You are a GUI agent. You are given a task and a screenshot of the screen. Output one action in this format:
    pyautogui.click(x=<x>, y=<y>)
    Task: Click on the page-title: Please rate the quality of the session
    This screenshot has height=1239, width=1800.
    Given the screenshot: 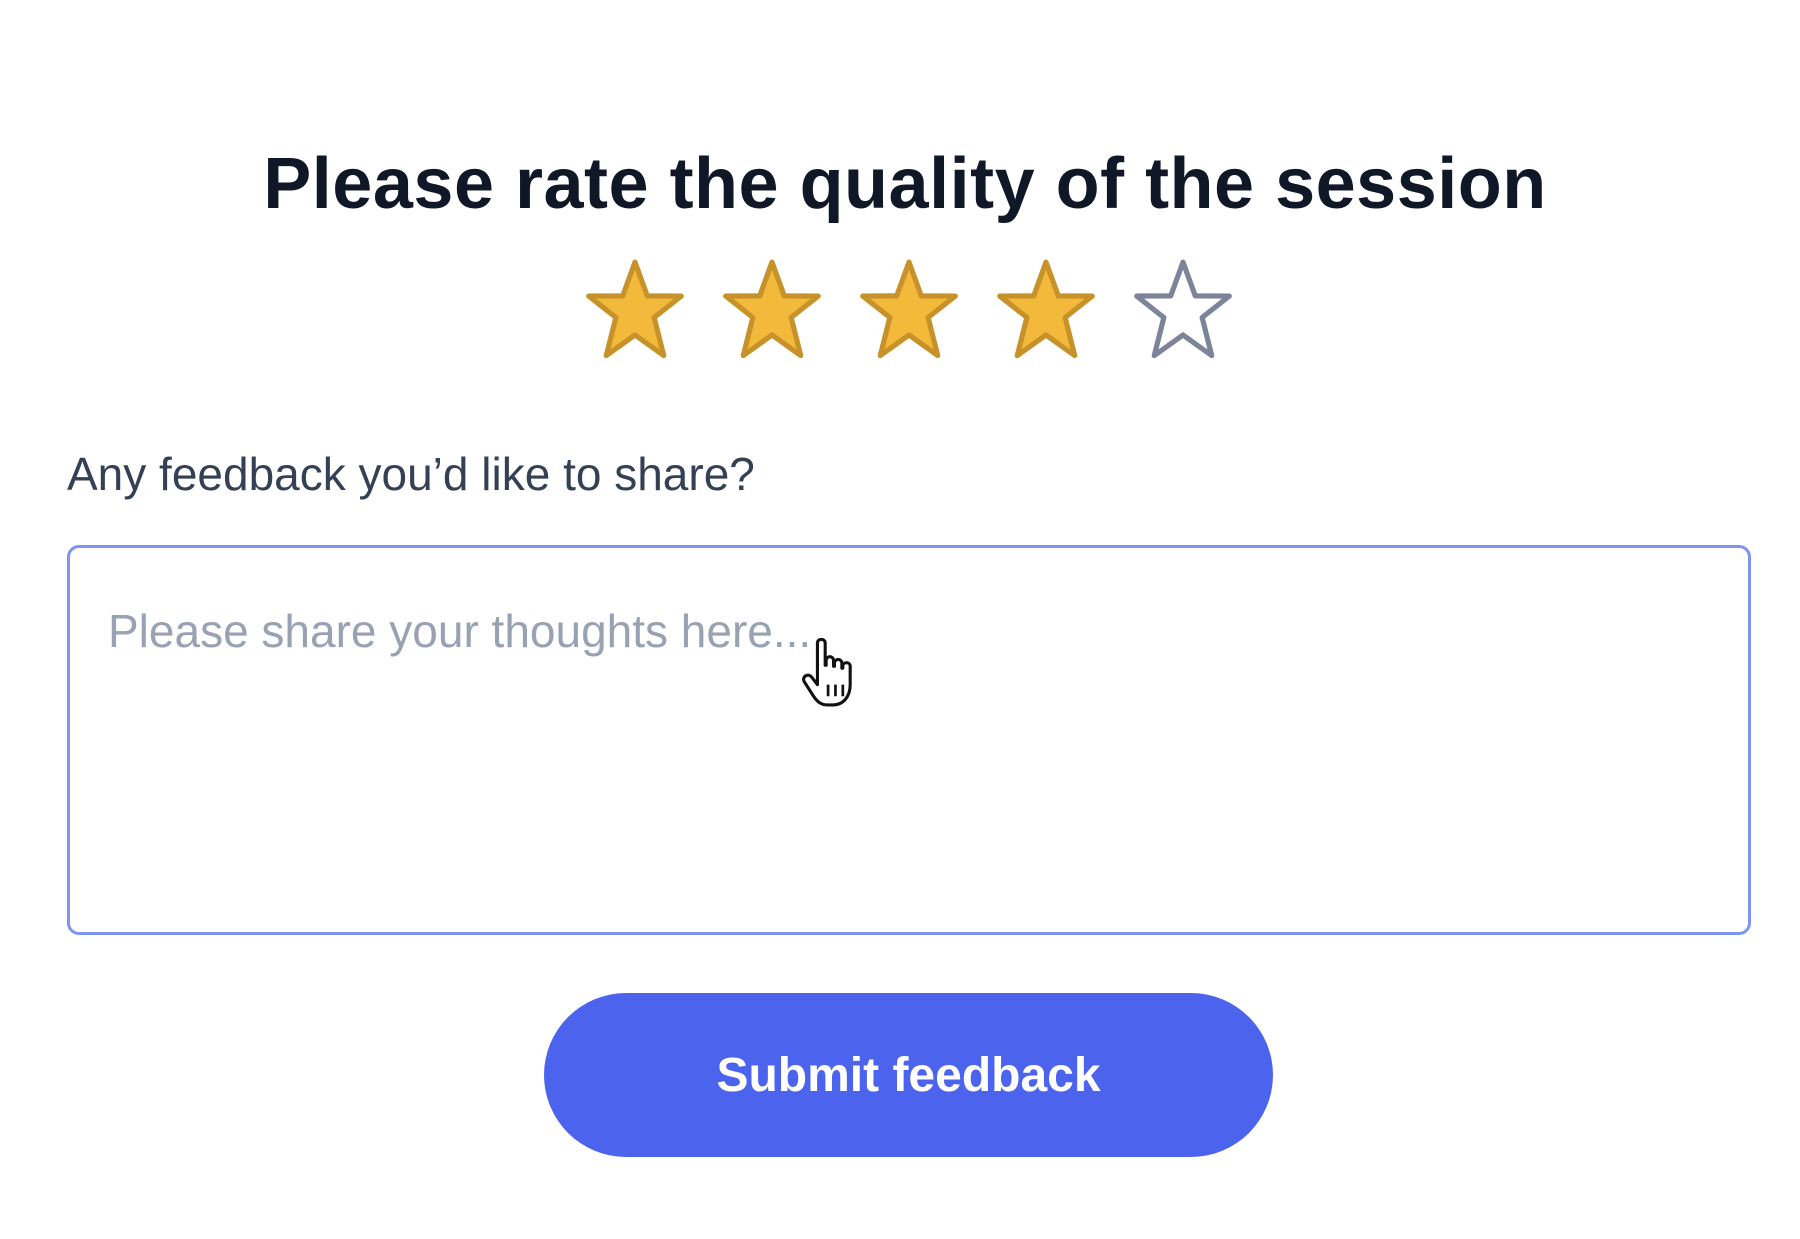 What is the action you would take?
    pyautogui.click(x=905, y=184)
    